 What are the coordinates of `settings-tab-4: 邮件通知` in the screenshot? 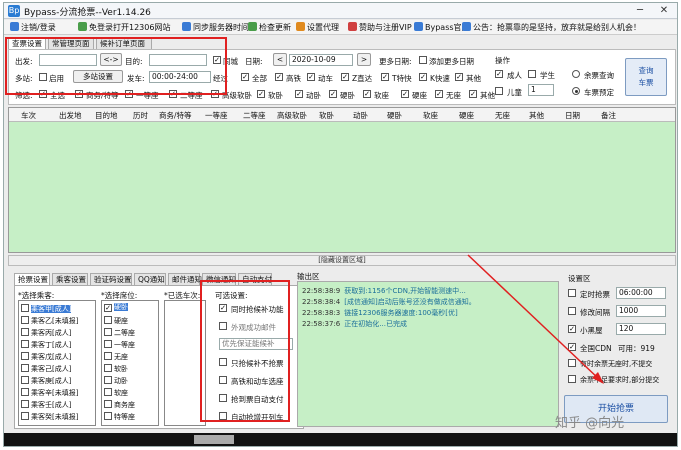 It's located at (185, 279).